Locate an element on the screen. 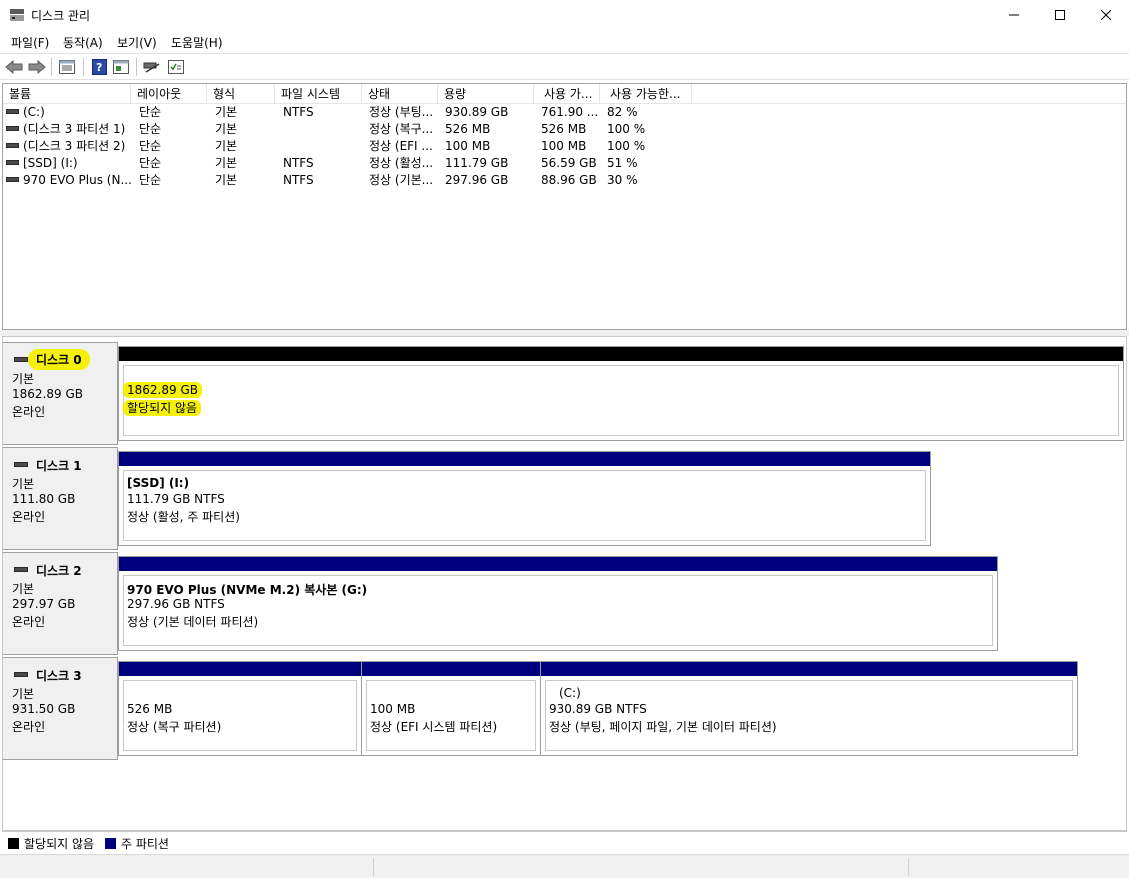 Image resolution: width=1129 pixels, height=878 pixels. minimize-button is located at coordinates (1014, 15).